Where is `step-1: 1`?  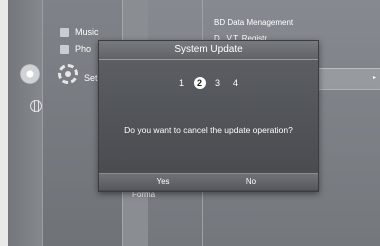
step-1: 1 is located at coordinates (181, 83).